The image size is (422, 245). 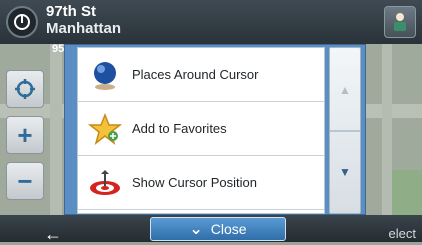 I want to click on scroll-up-button: ▲, so click(x=345, y=90).